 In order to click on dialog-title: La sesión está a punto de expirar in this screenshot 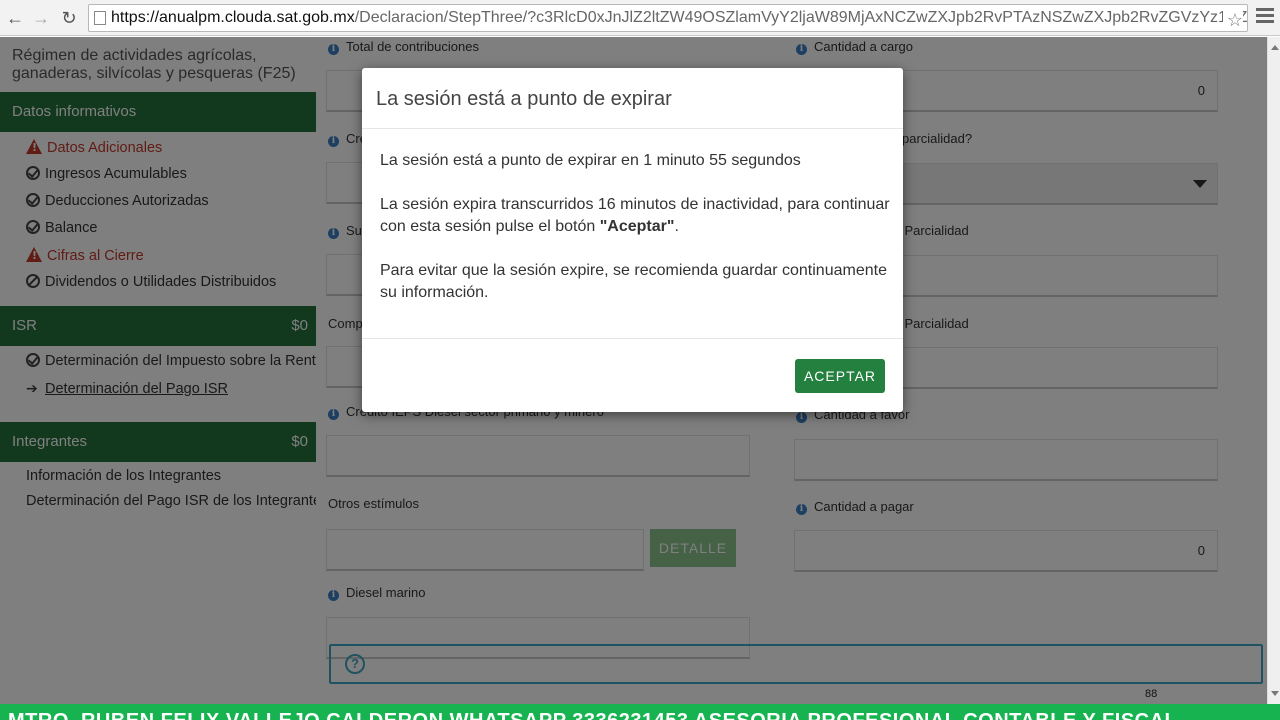, I will do `click(524, 99)`.